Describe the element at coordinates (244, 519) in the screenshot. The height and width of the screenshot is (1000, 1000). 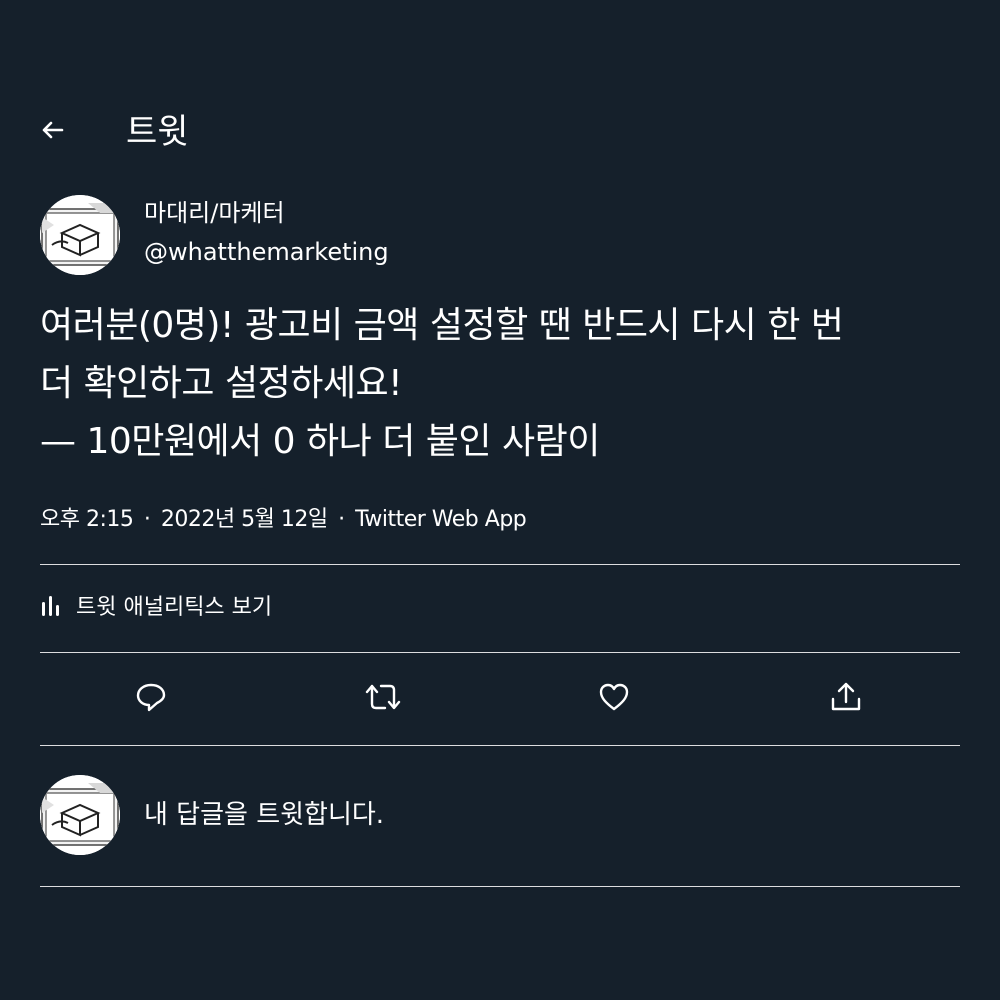
I see `tweet-date: 2022년 5월 12일` at that location.